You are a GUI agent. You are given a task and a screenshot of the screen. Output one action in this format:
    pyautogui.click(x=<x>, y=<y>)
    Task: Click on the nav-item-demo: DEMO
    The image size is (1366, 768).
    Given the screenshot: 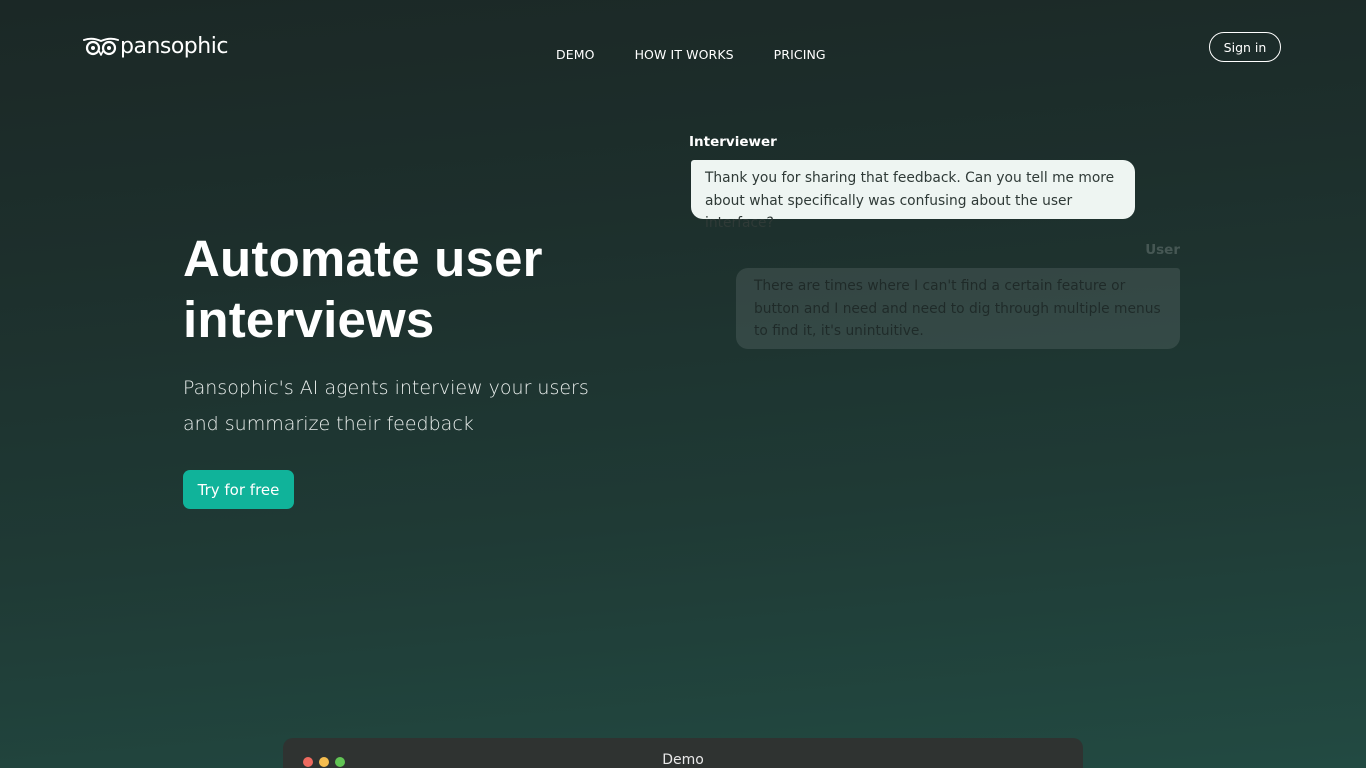 What is the action you would take?
    pyautogui.click(x=575, y=54)
    